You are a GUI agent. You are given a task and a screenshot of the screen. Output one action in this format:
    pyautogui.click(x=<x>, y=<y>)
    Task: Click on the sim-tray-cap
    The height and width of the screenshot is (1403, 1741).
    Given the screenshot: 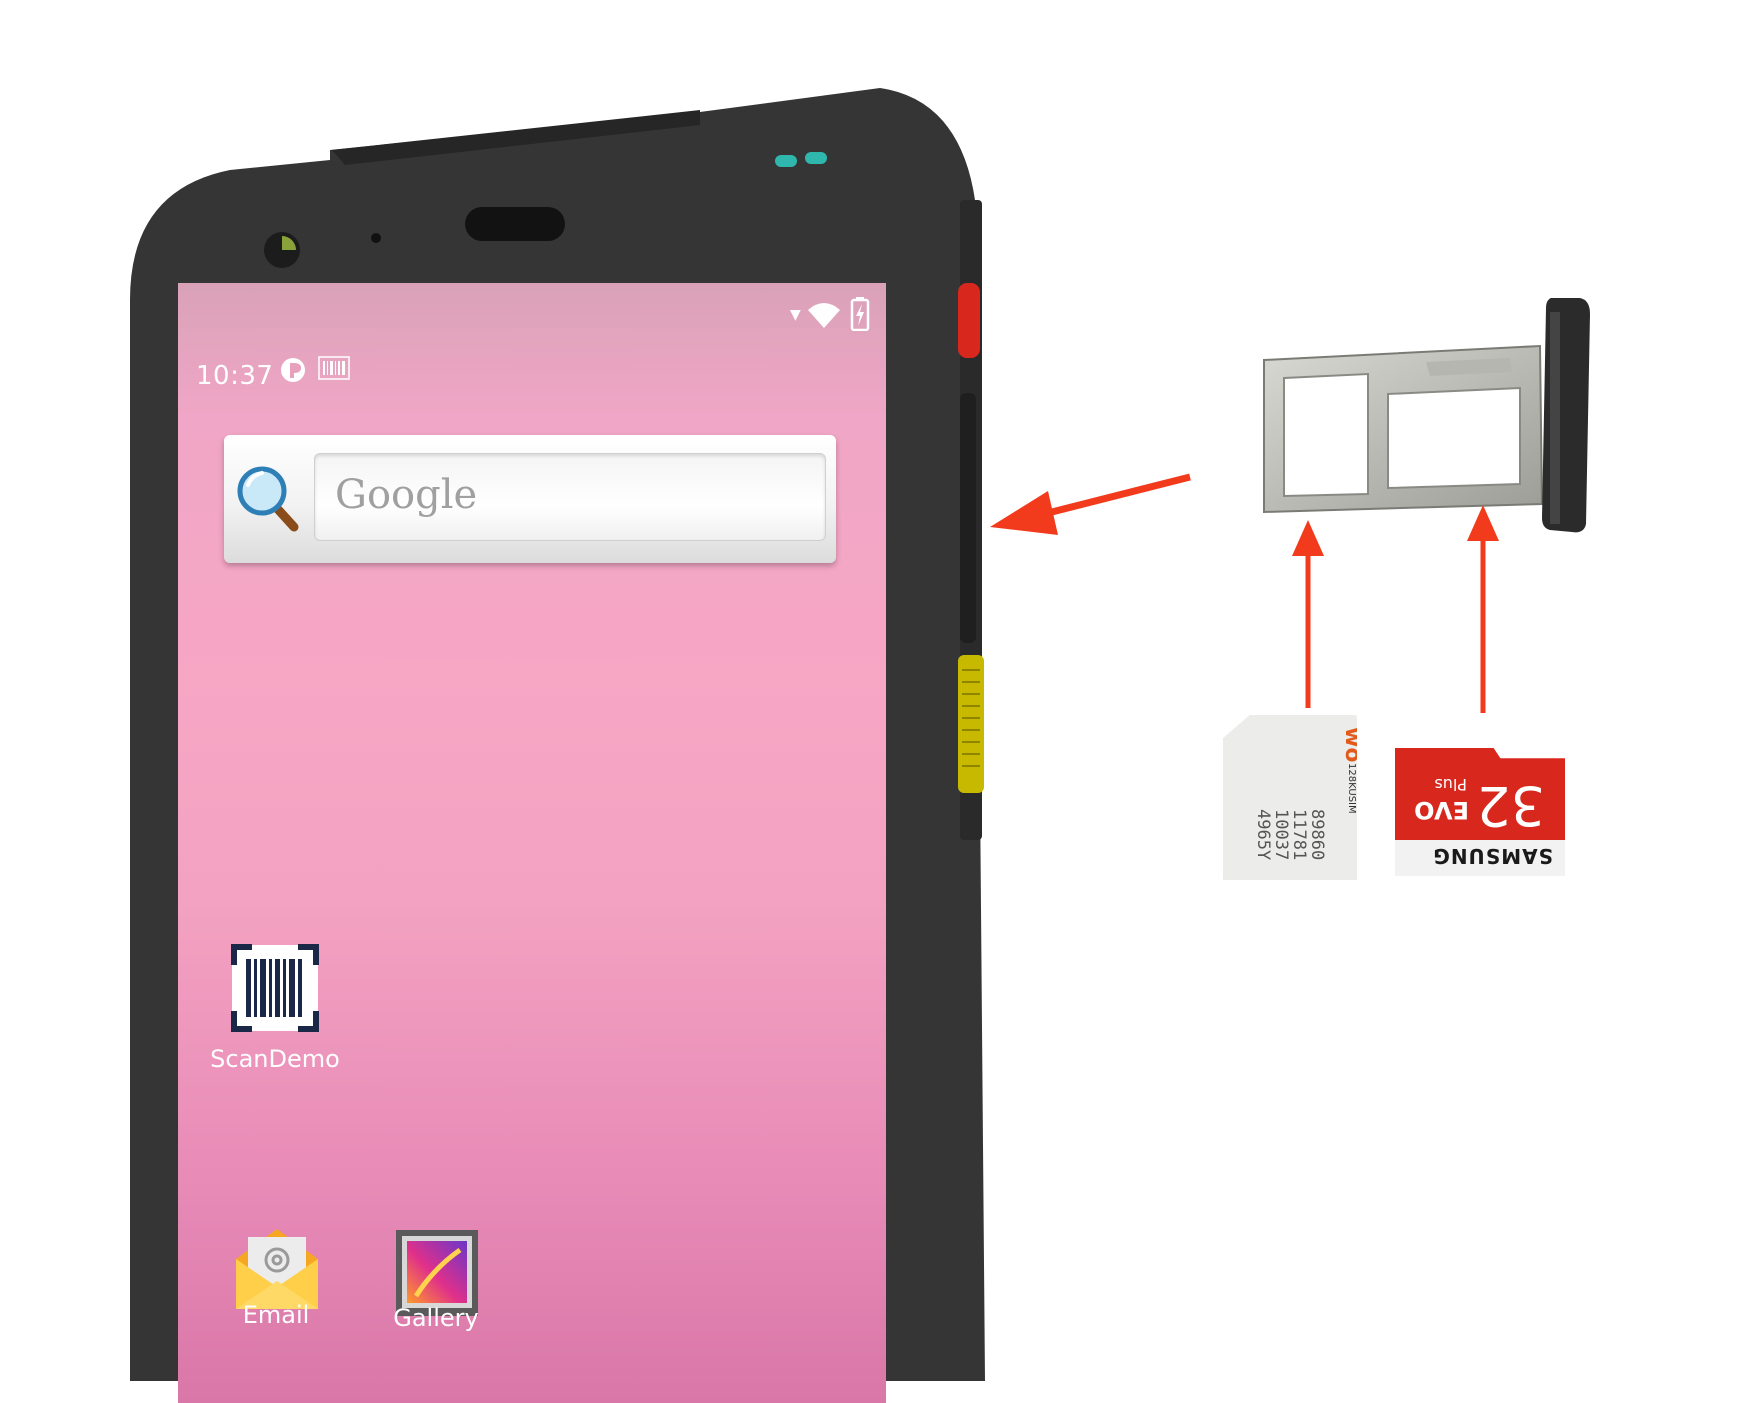 What is the action you would take?
    pyautogui.click(x=1566, y=415)
    